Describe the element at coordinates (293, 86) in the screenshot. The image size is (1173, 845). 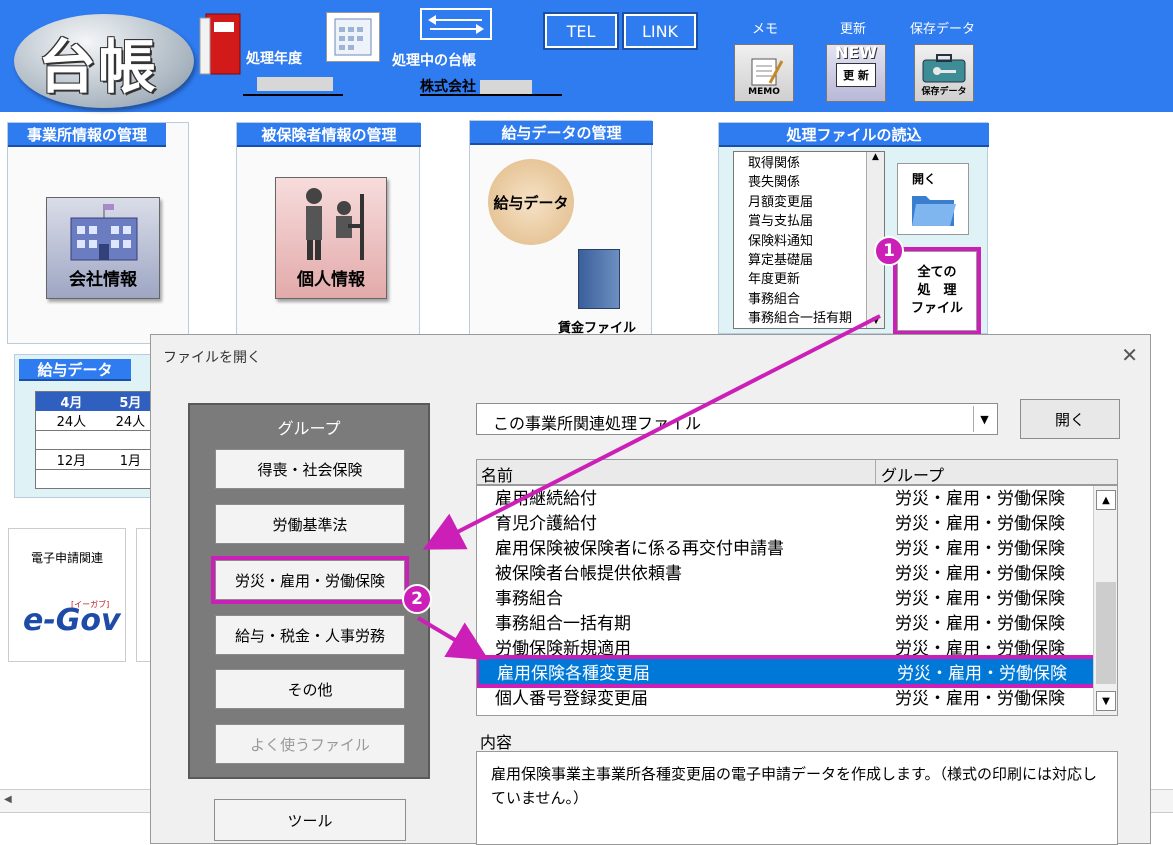
I see `year-value` at that location.